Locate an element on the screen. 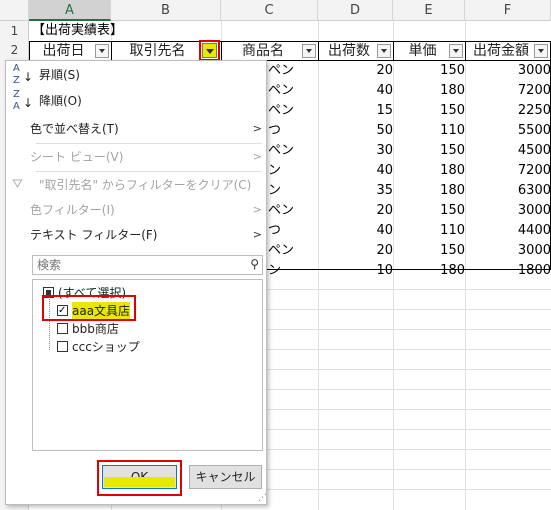  filter-search-box: ⚲ is located at coordinates (147, 265).